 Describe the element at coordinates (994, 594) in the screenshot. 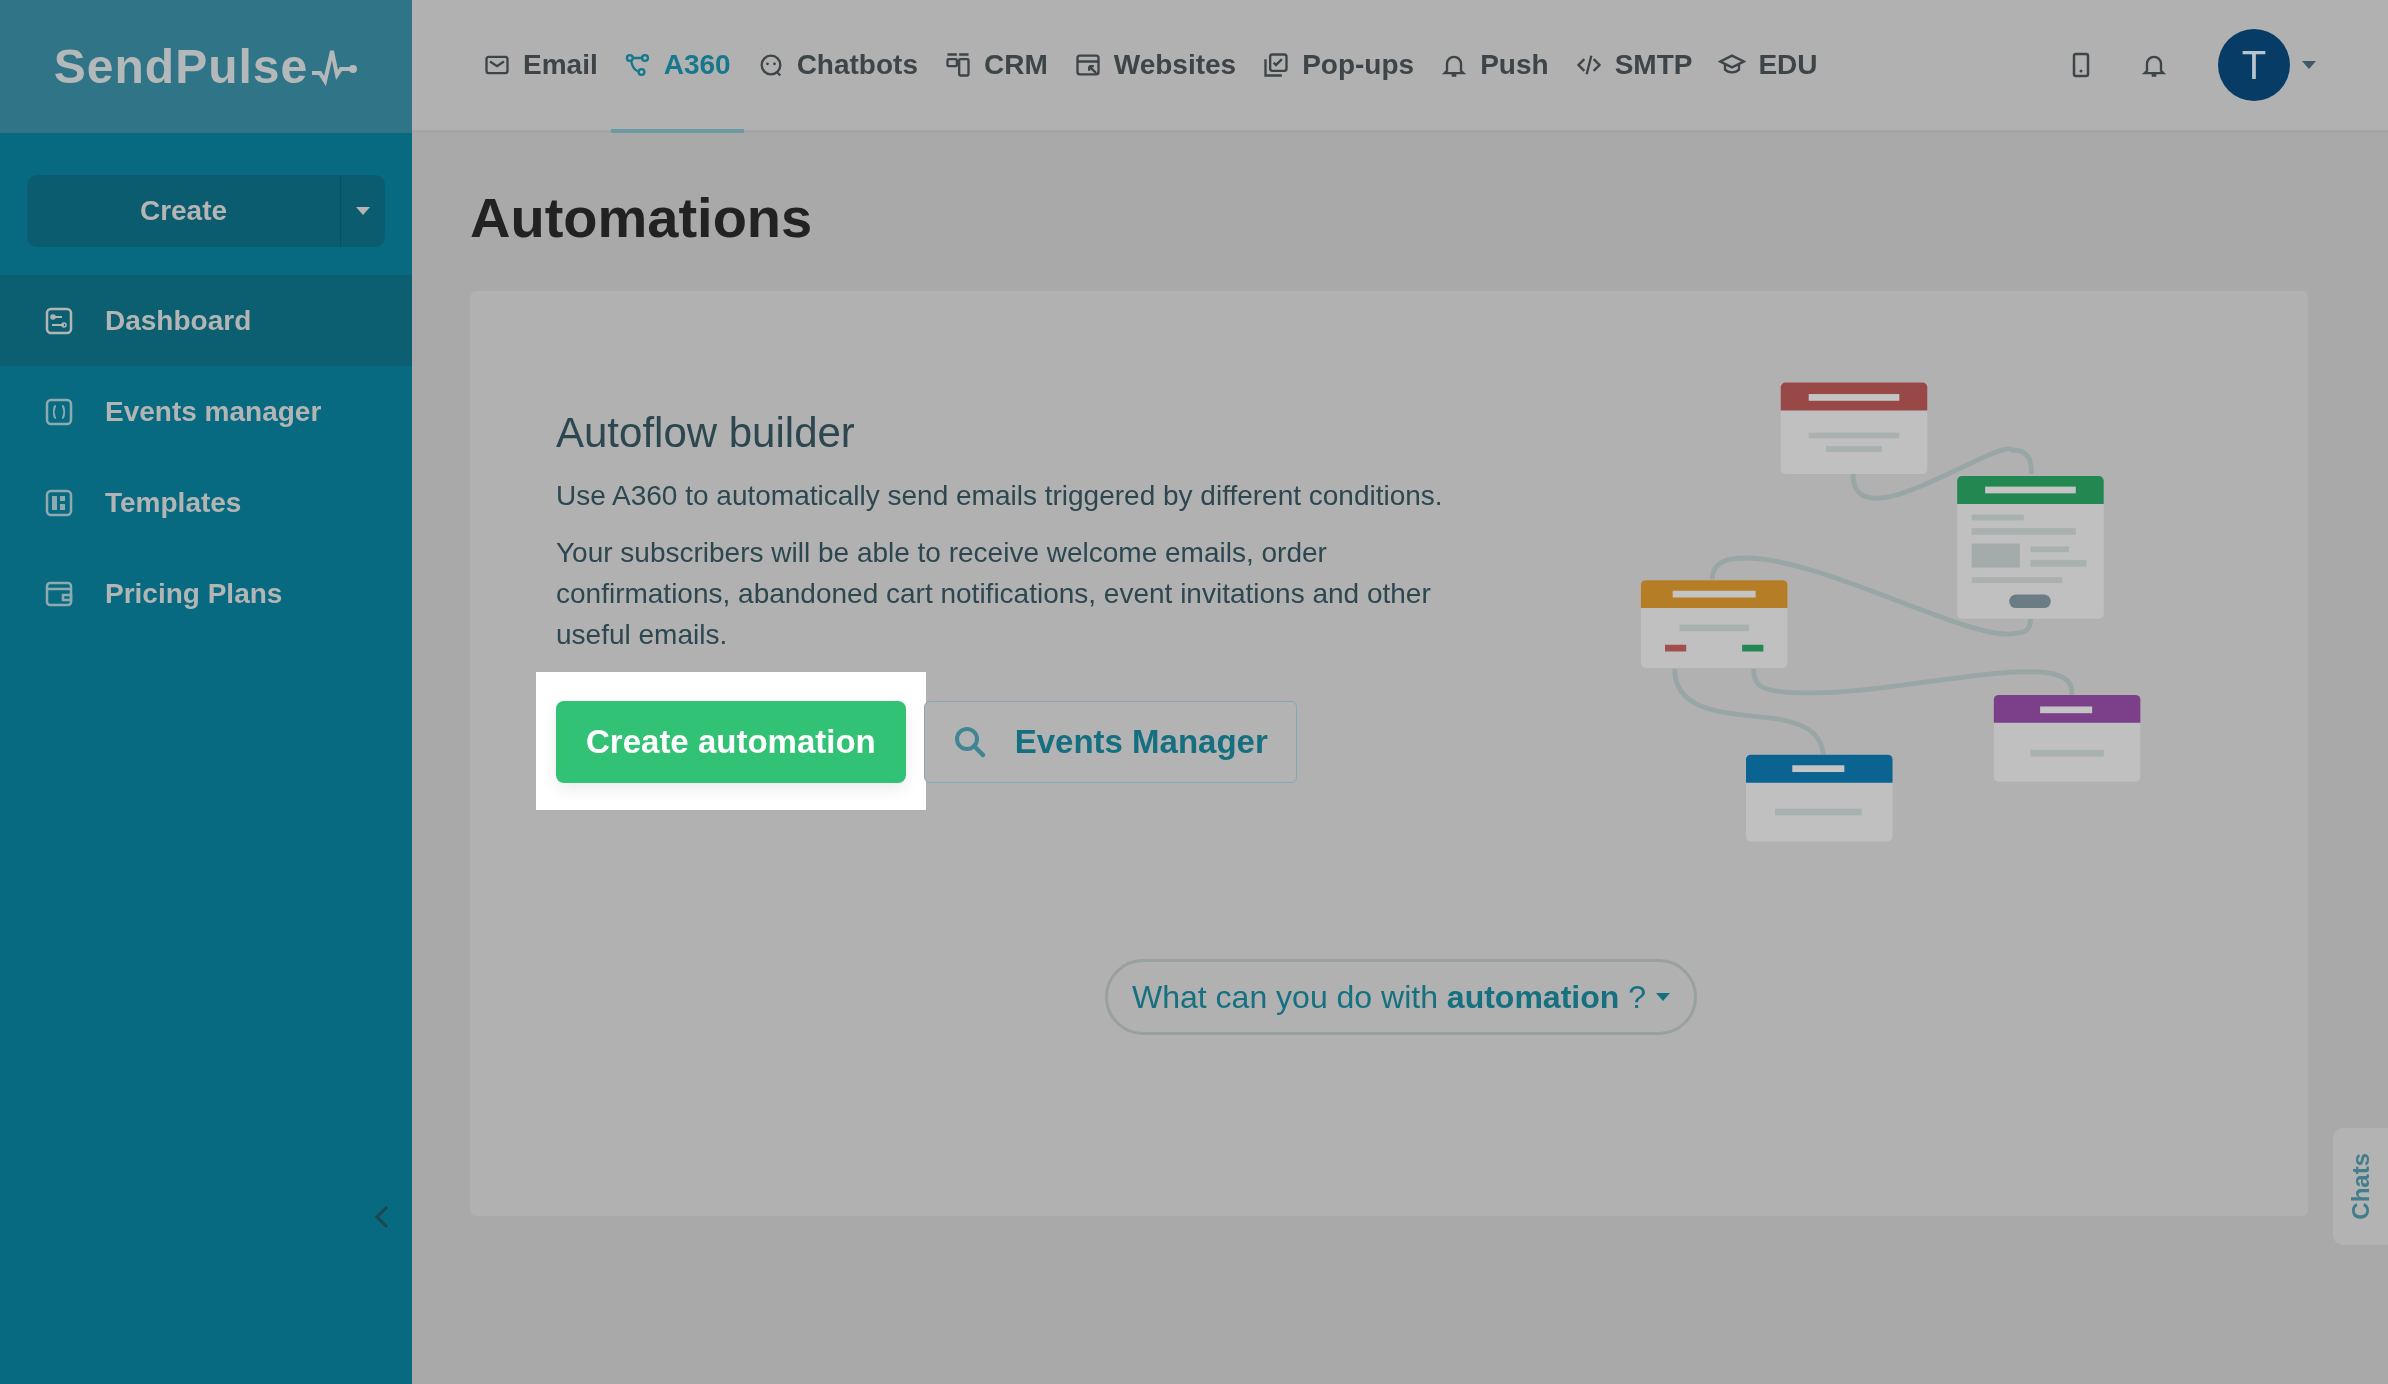

I see `description-text: Your subscribers will be able to receive welcome emails, order confirmations, abandoned cart notifications, event invitations and other useful emails.` at that location.